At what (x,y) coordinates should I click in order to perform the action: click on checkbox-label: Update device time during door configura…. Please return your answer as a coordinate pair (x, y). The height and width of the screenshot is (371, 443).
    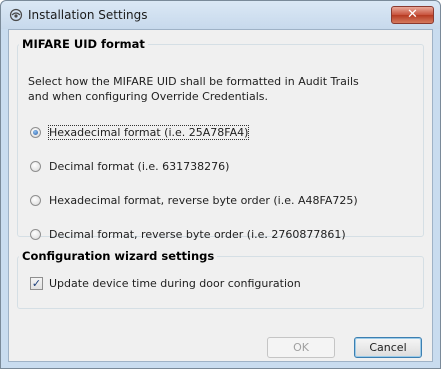
    Looking at the image, I should click on (175, 283).